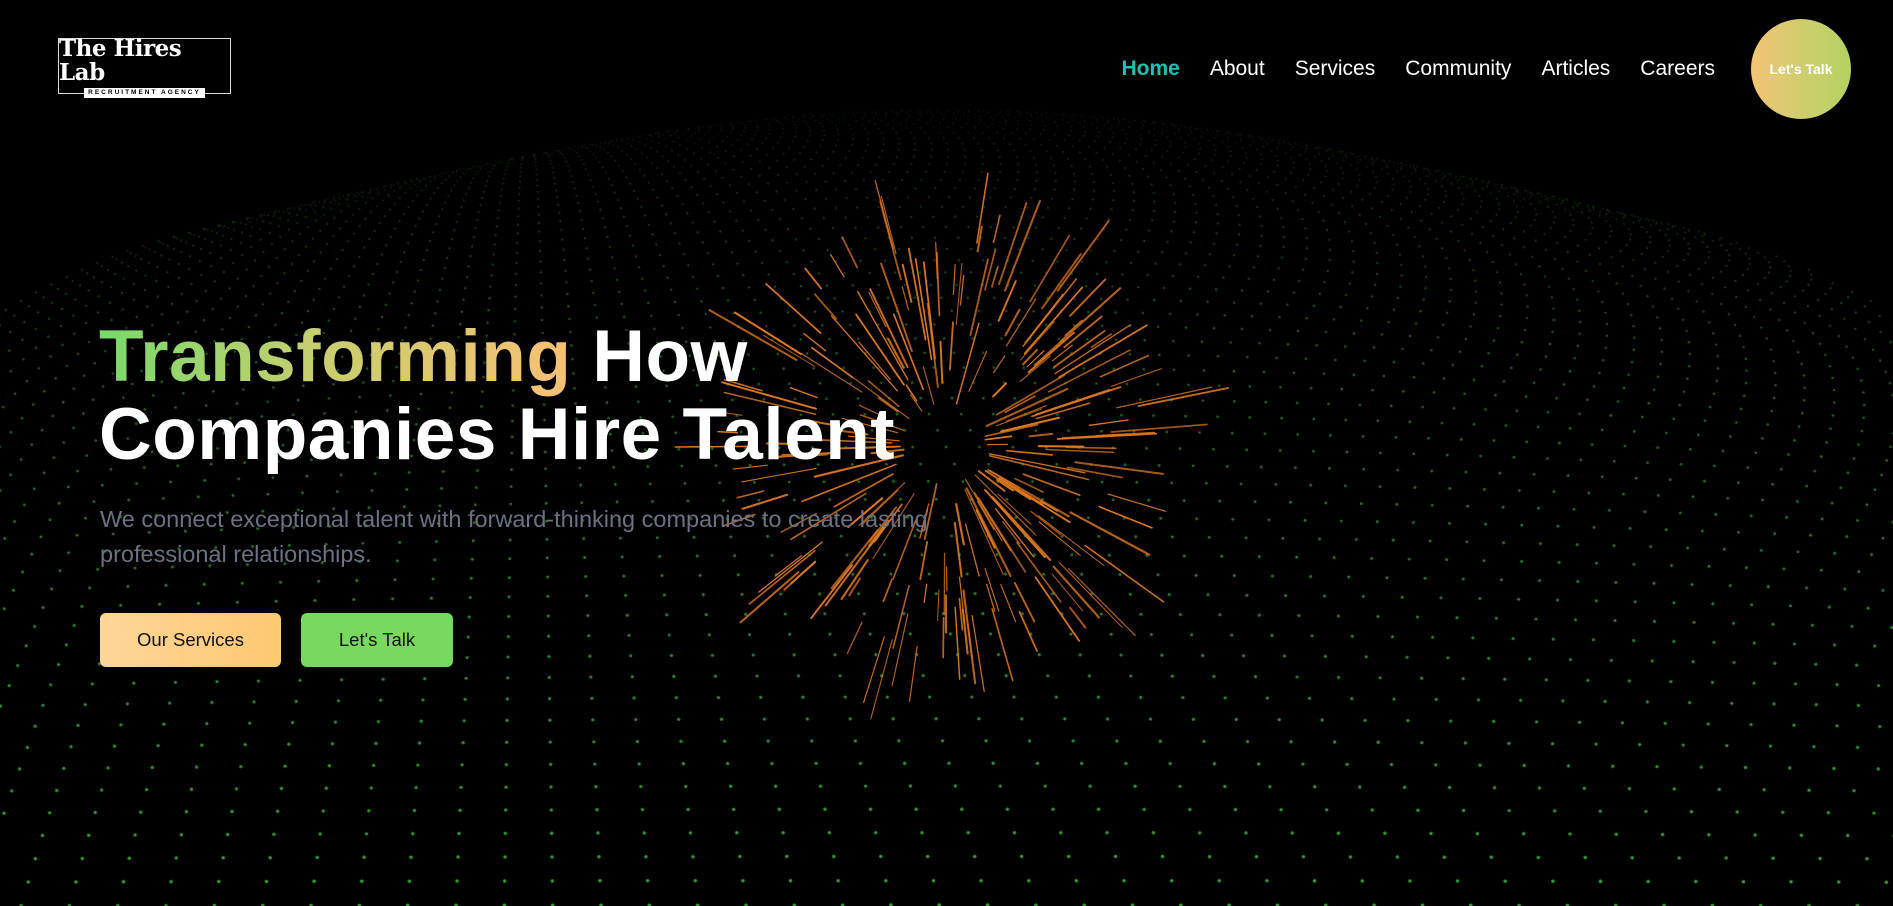  Describe the element at coordinates (190, 640) in the screenshot. I see `our-services-button: Our Services` at that location.